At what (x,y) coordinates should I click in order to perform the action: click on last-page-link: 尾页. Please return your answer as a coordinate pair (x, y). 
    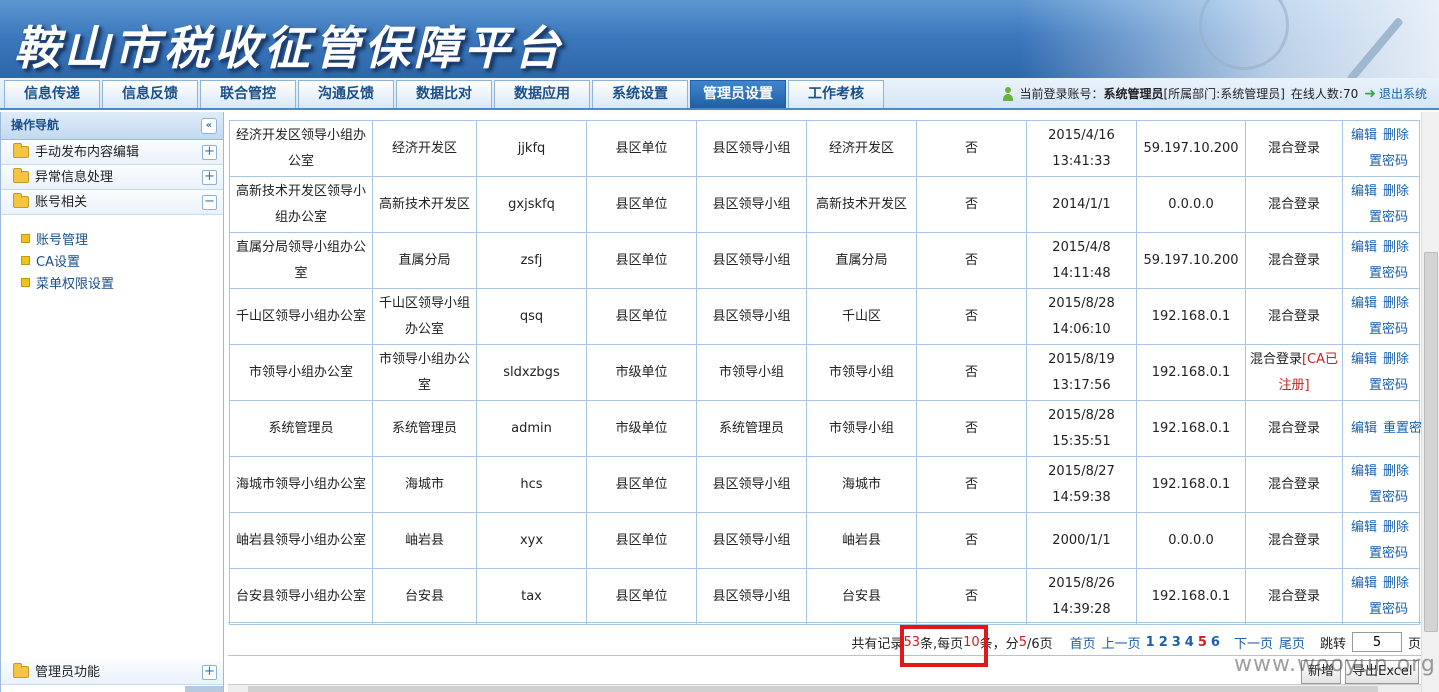
    Looking at the image, I should click on (1292, 642).